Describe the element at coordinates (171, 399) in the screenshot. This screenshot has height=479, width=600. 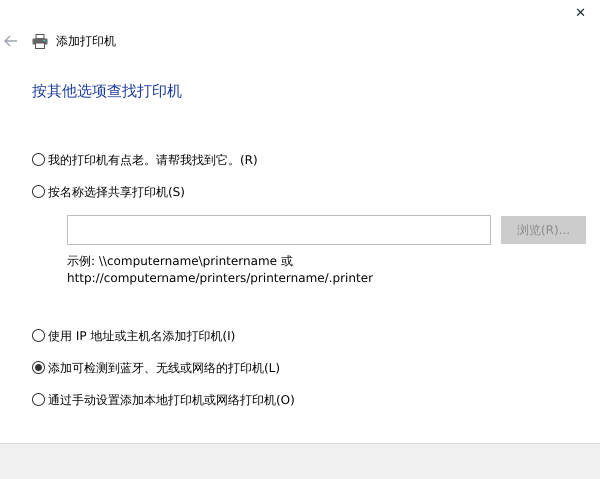
I see `option-label: 通过手动设置添加本地打印机或网络打印机(O)` at that location.